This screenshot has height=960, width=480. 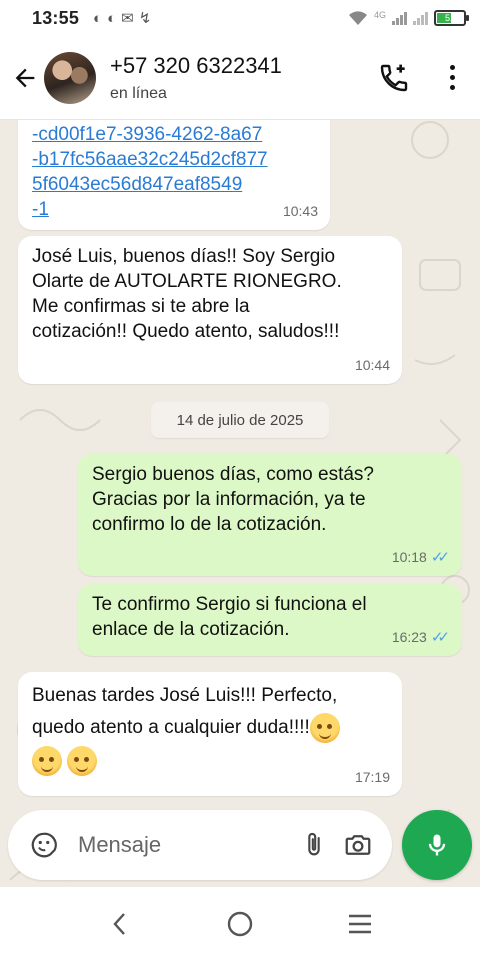 I want to click on notification-icons: ◐ ◐ ✉ ↯, so click(x=122, y=18).